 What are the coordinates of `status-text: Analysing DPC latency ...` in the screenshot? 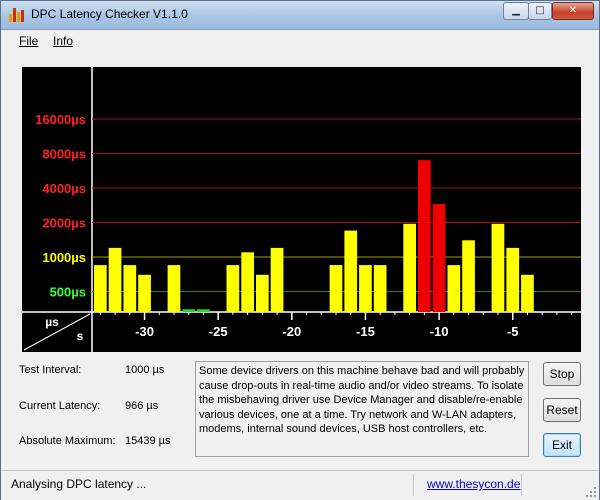 It's located at (79, 484).